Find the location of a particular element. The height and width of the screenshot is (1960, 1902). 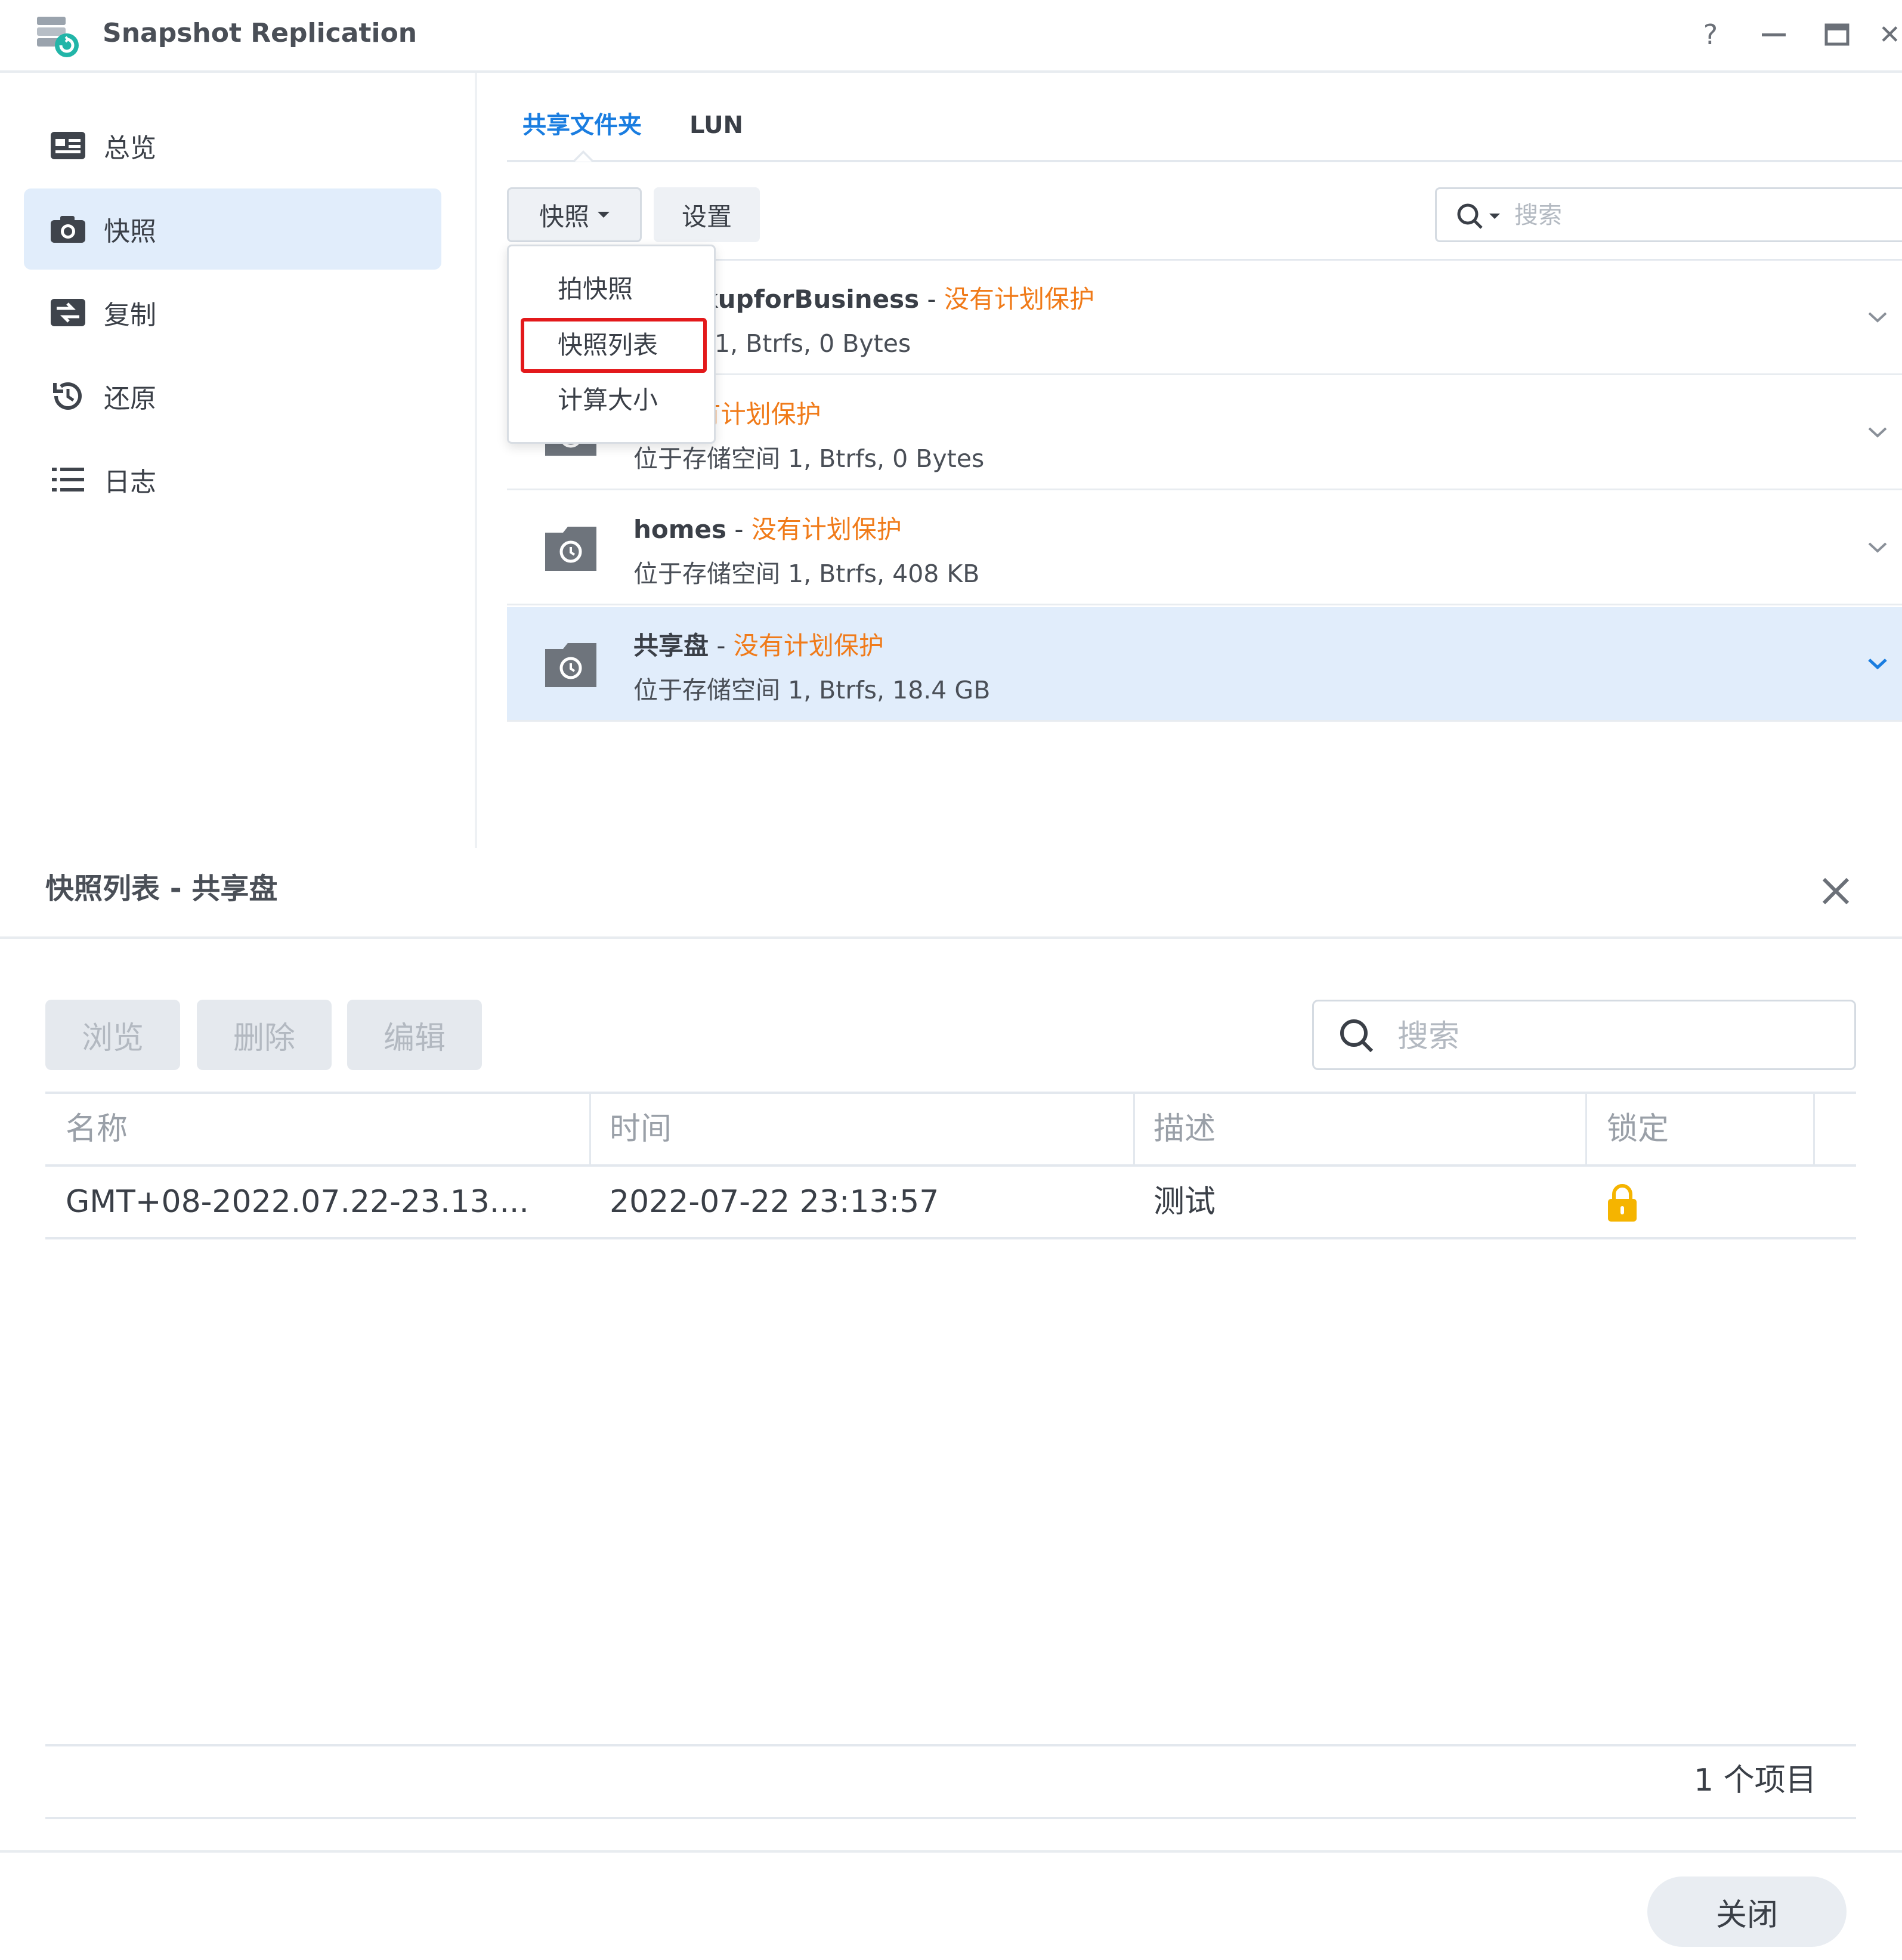

snapshot-time-cell: 2022-07-22 23:13:57 is located at coordinates (774, 1202).